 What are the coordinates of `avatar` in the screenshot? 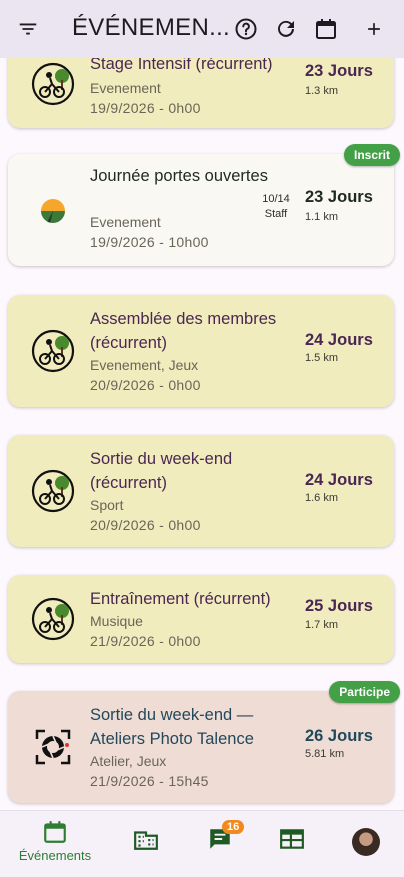 It's located at (366, 842).